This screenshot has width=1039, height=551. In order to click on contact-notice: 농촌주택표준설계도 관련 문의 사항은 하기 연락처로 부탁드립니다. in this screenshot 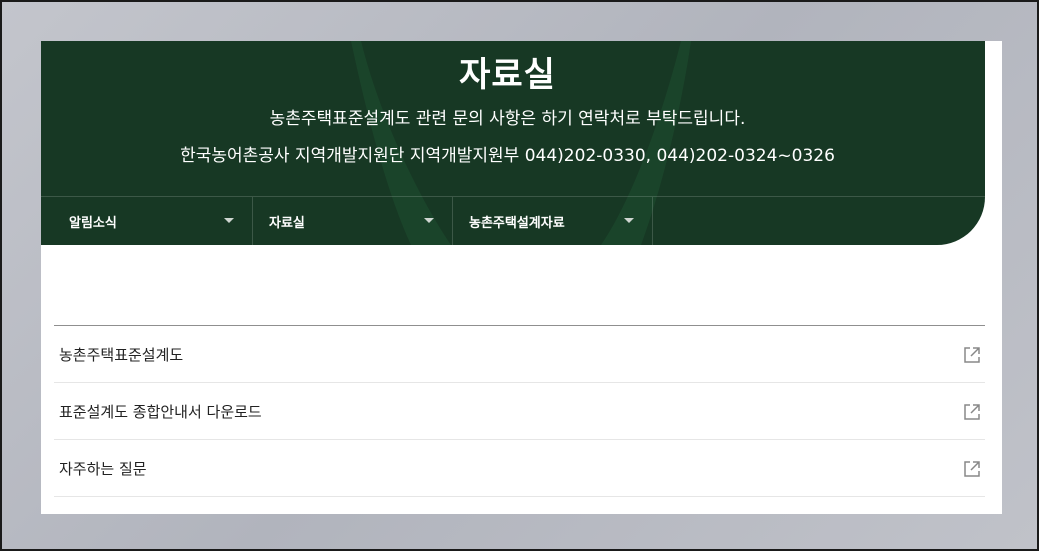, I will do `click(507, 119)`.